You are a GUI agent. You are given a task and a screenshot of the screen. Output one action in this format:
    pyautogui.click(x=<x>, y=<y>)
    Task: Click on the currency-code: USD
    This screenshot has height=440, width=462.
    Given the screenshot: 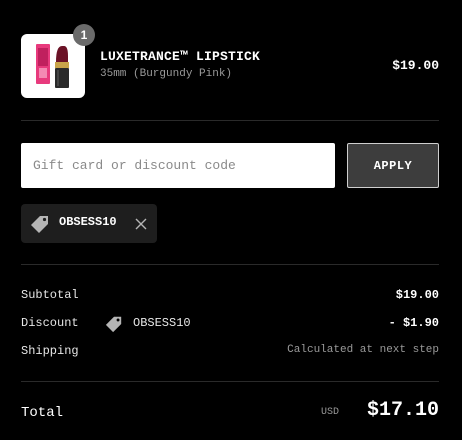 What is the action you would take?
    pyautogui.click(x=330, y=412)
    